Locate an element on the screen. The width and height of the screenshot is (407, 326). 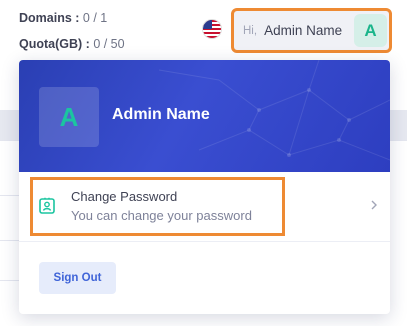
header-avatar: A is located at coordinates (370, 30).